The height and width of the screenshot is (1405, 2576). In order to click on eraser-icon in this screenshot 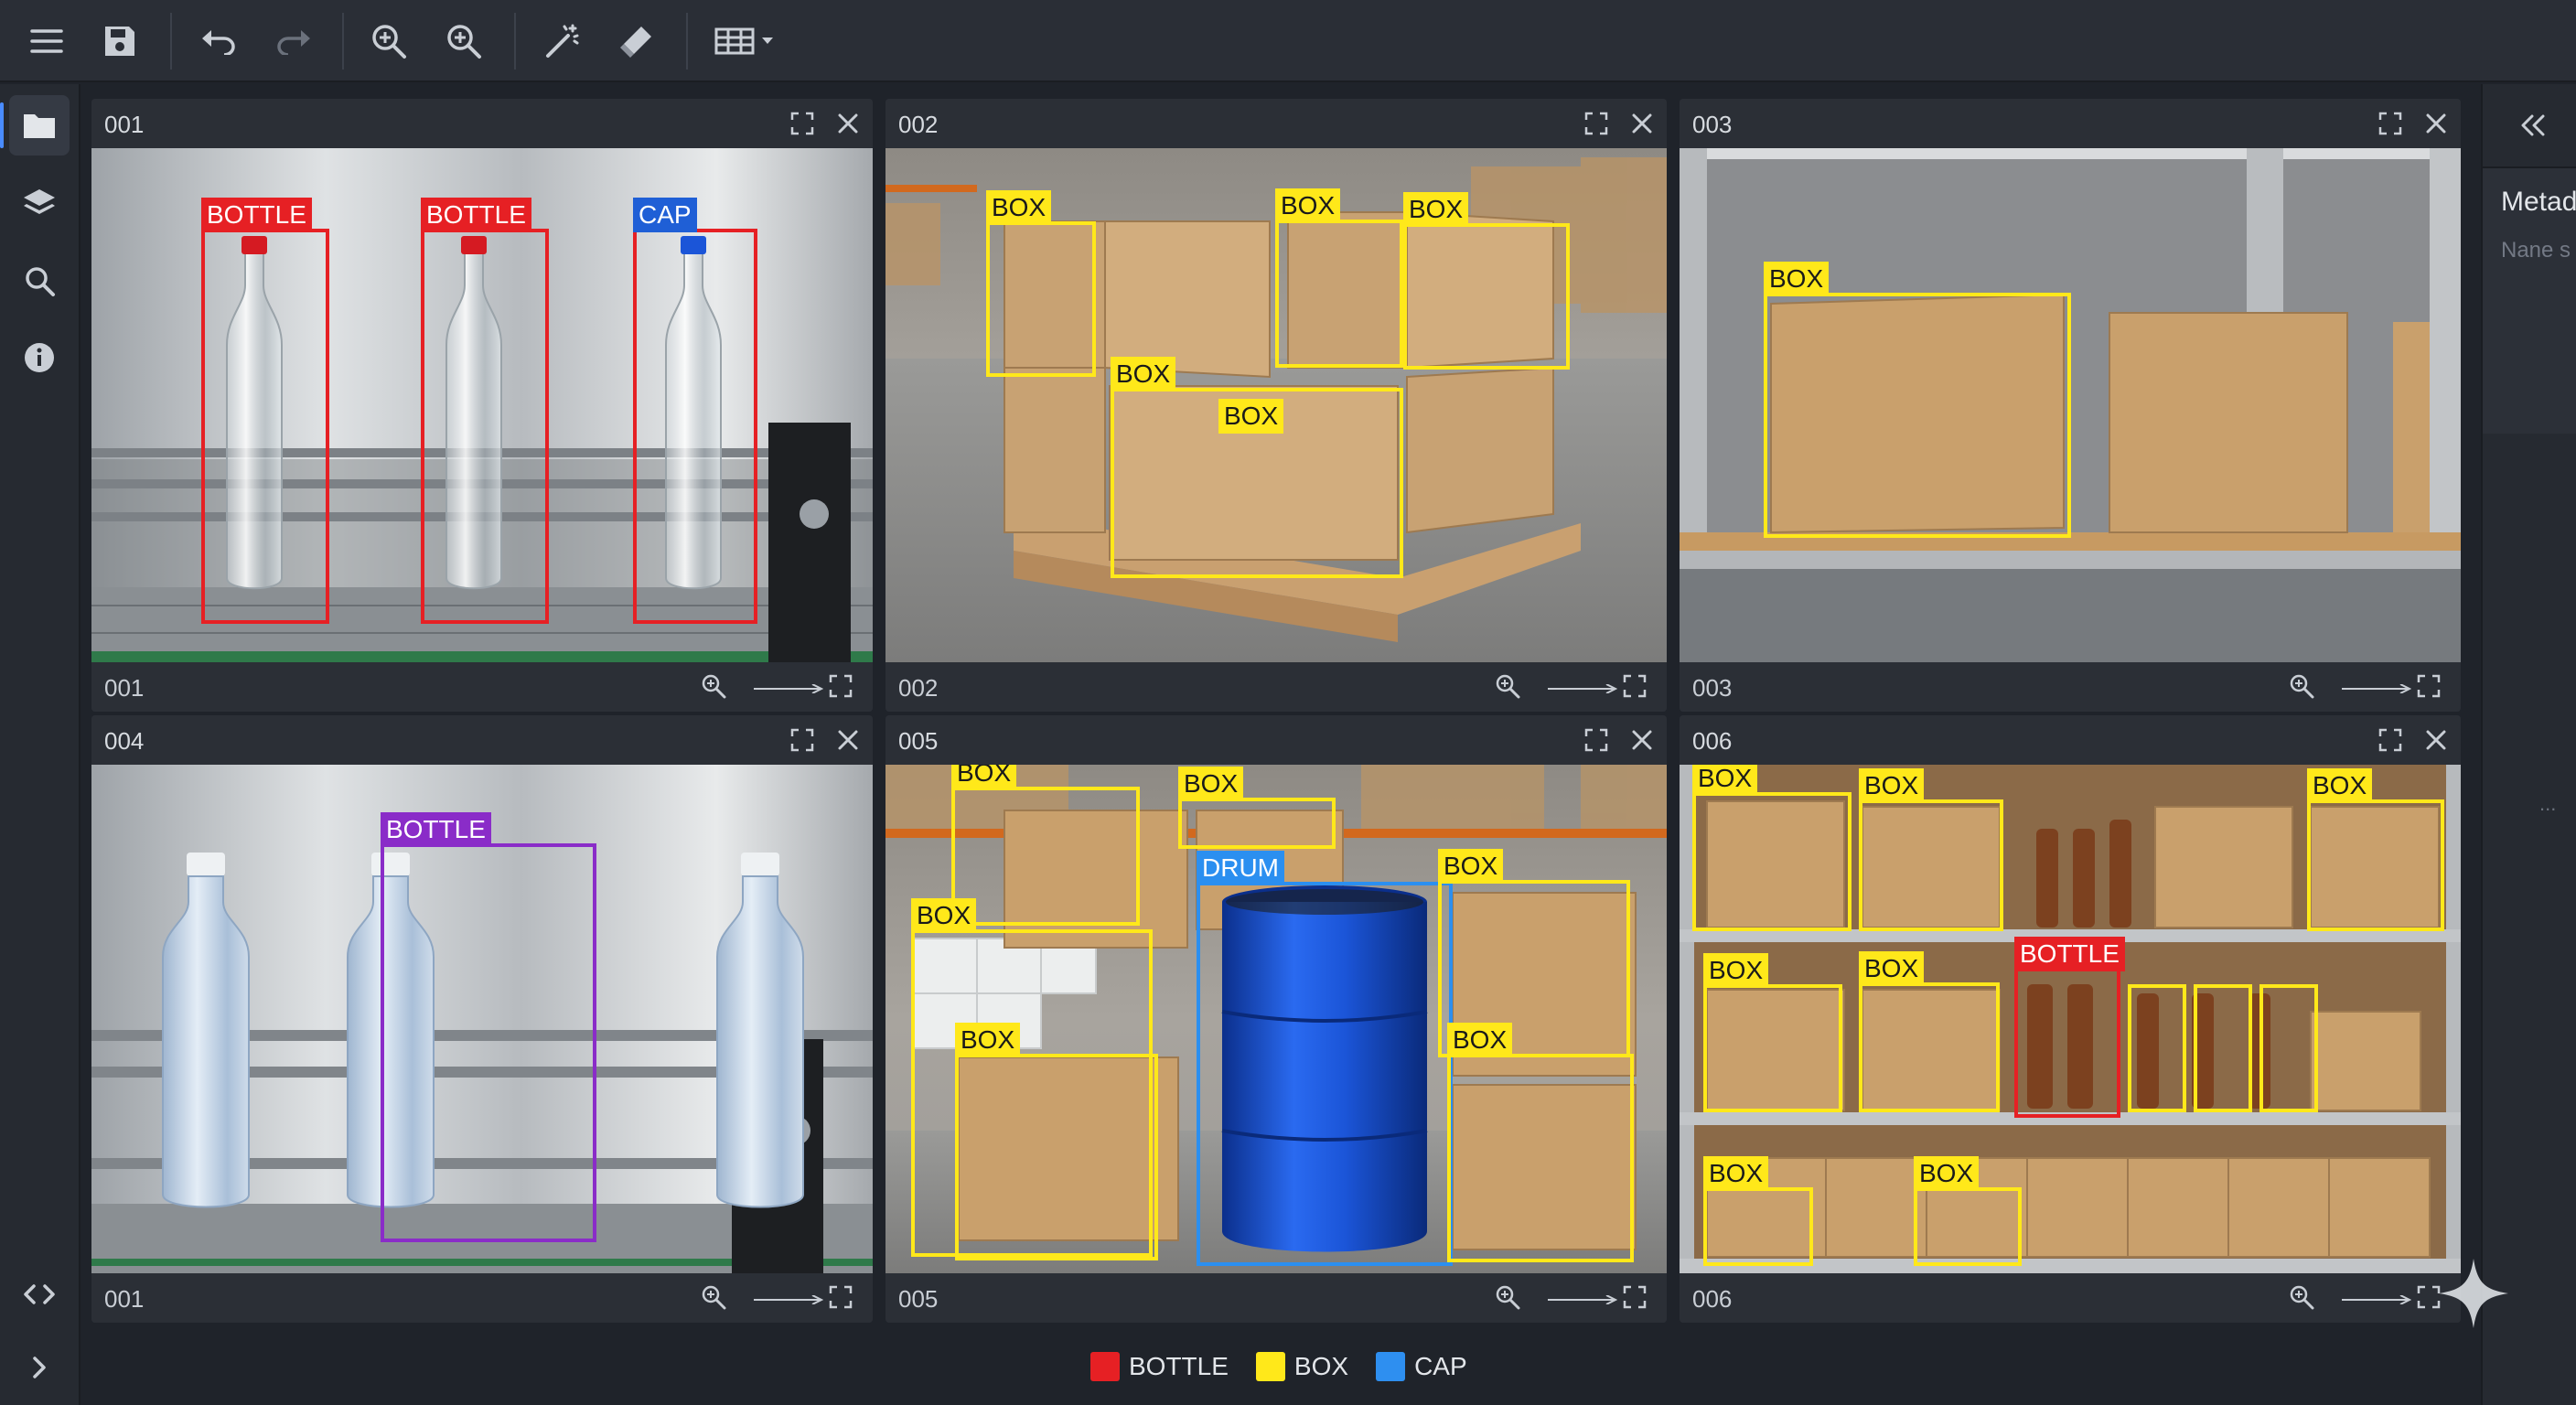, I will do `click(635, 41)`.